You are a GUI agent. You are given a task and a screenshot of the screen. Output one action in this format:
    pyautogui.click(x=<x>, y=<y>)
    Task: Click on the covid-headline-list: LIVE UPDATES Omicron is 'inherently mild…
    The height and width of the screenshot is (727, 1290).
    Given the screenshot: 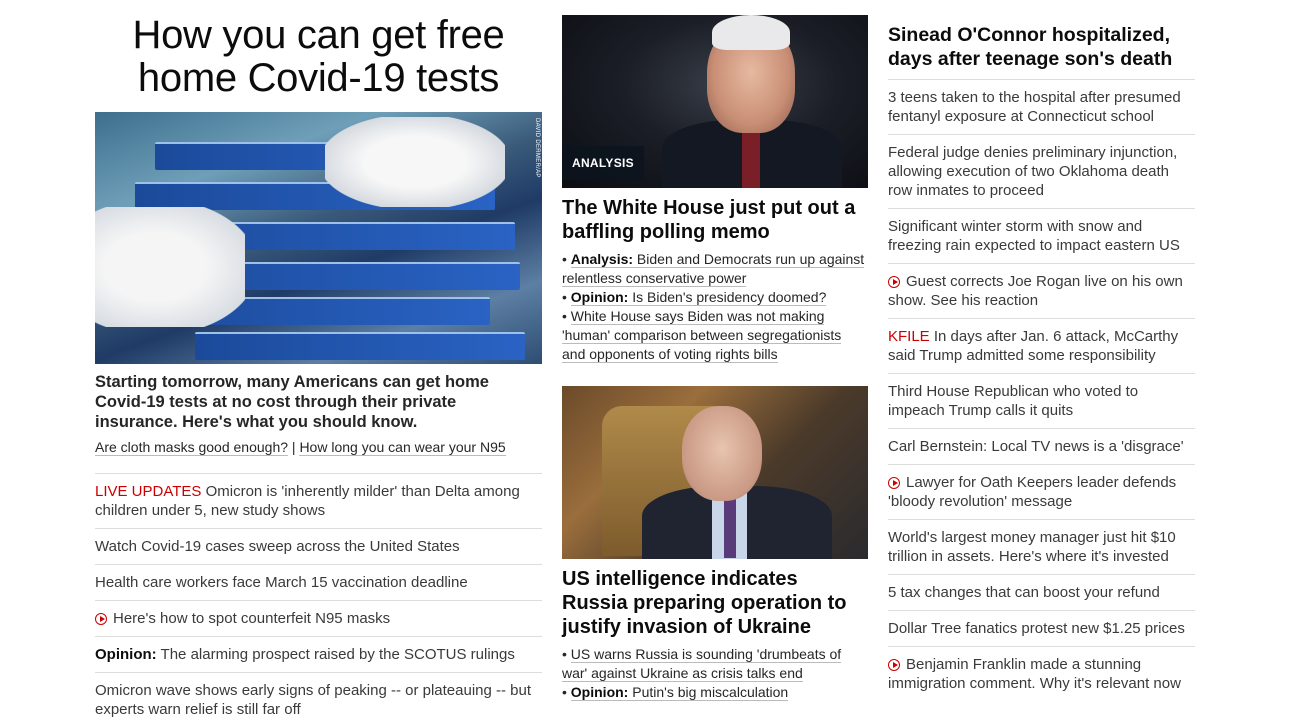 What is the action you would take?
    pyautogui.click(x=318, y=600)
    